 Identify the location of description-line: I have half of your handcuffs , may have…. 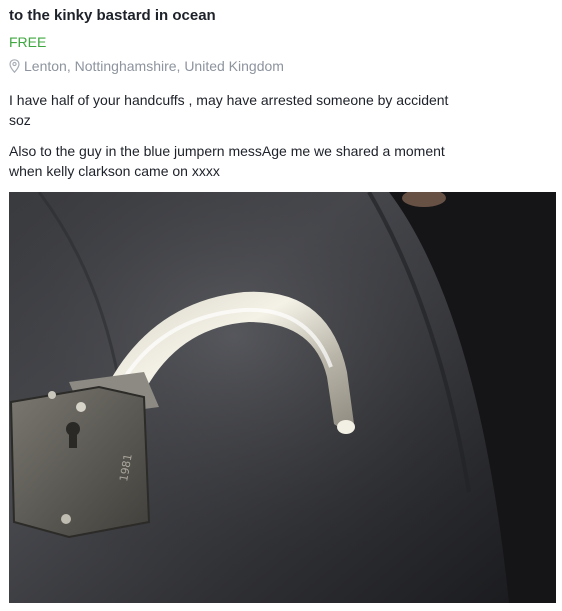
(229, 100).